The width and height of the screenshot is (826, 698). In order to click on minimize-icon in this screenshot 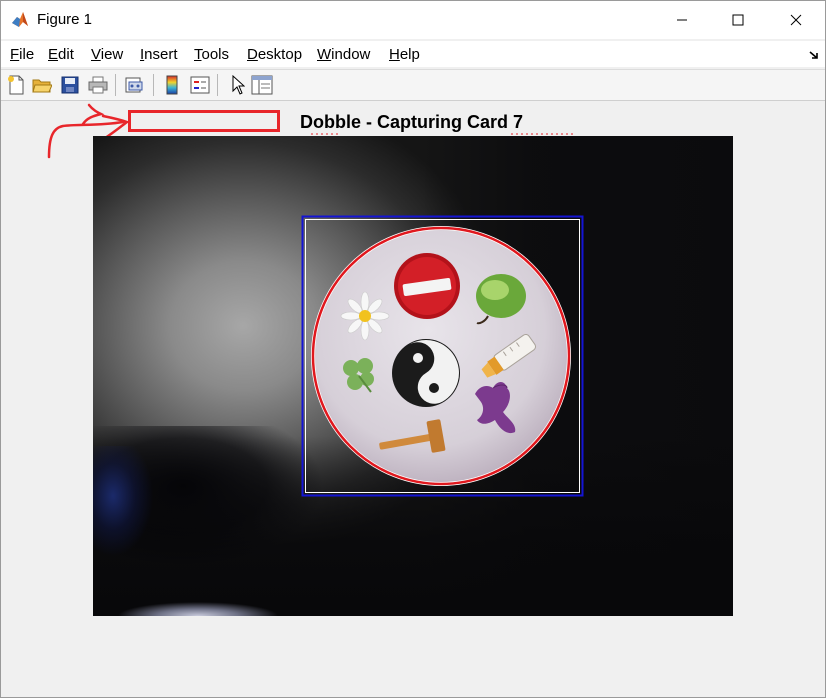, I will do `click(682, 20)`.